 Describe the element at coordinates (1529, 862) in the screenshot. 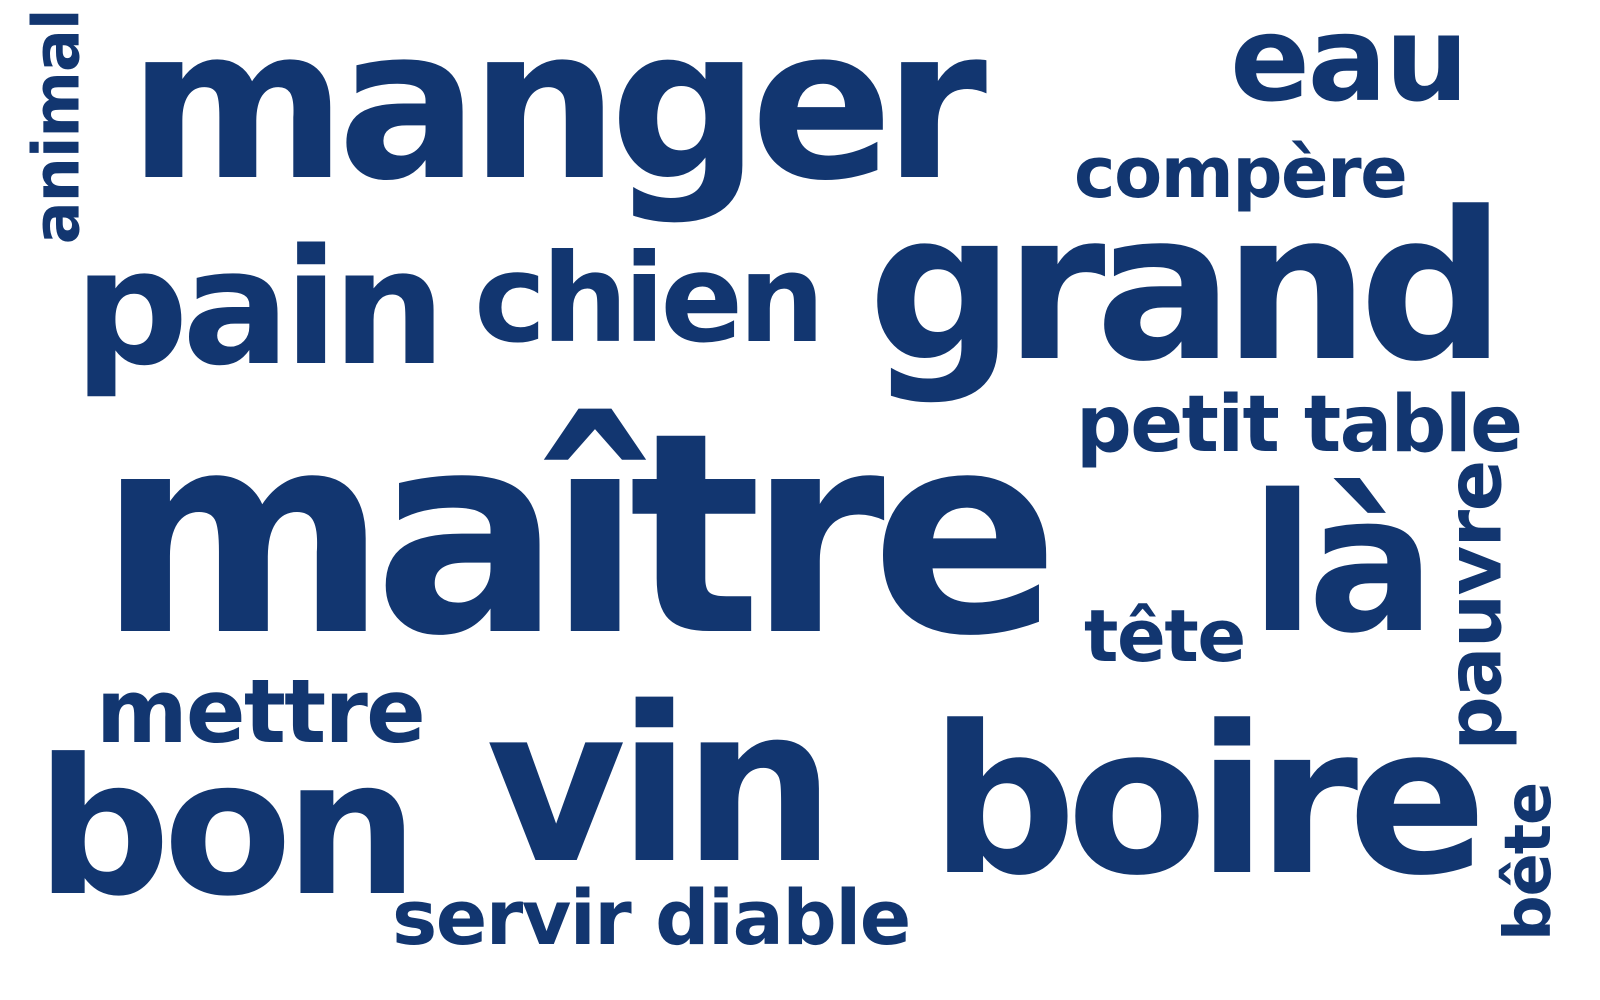

I see `word-bete: bête` at that location.